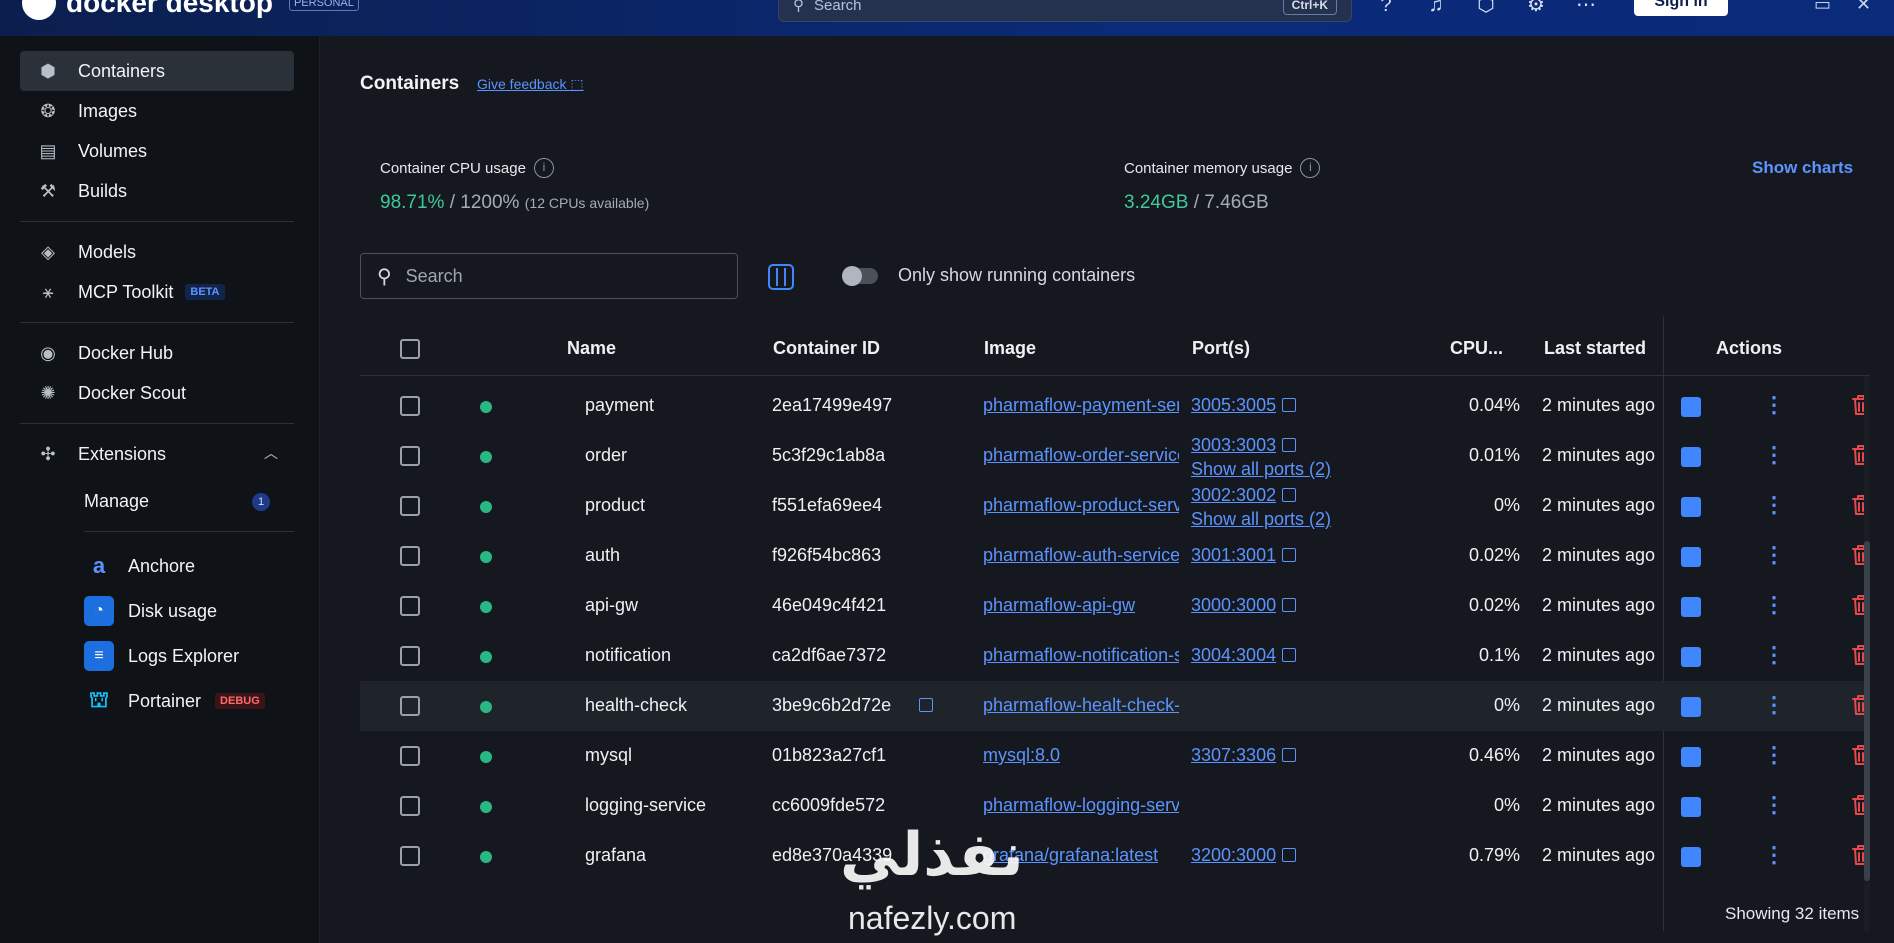 The width and height of the screenshot is (1894, 943). I want to click on container-name: order, so click(606, 455).